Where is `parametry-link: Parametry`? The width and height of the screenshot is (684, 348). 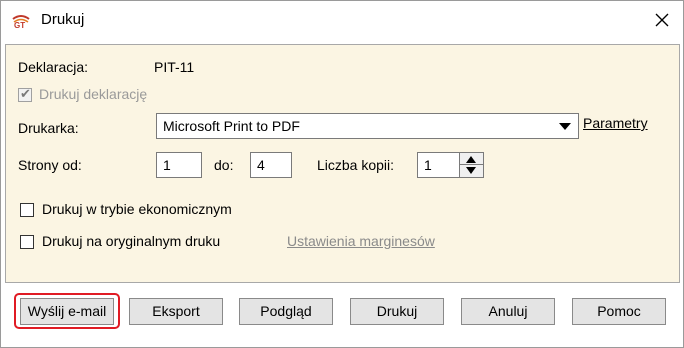 parametry-link: Parametry is located at coordinates (615, 123).